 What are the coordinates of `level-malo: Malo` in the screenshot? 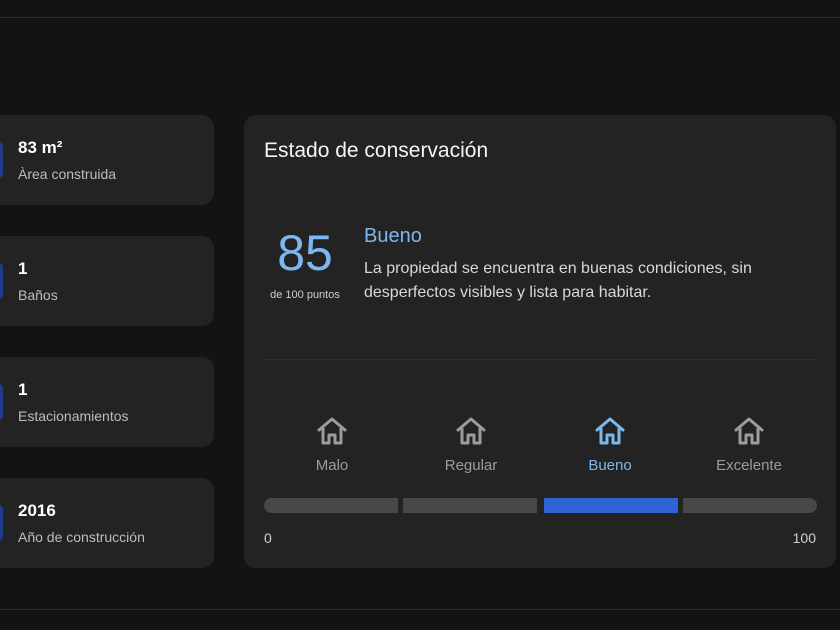 It's located at (332, 444).